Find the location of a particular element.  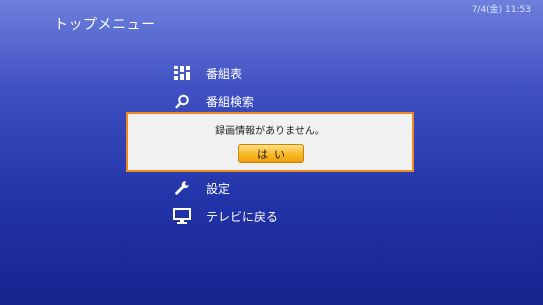

yes-button: はい is located at coordinates (271, 153).